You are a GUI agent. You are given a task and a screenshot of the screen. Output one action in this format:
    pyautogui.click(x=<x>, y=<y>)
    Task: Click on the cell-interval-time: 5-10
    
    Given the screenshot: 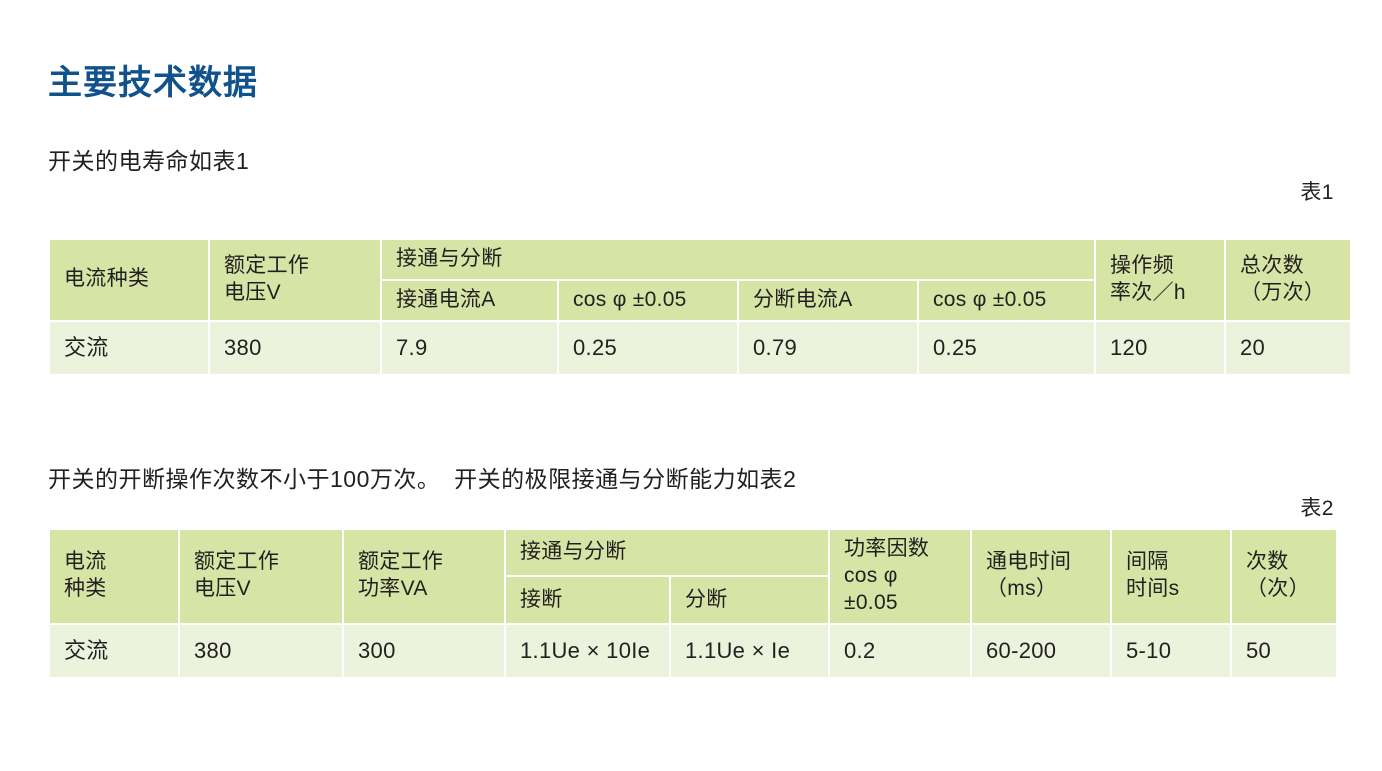 What is the action you would take?
    pyautogui.click(x=1171, y=650)
    